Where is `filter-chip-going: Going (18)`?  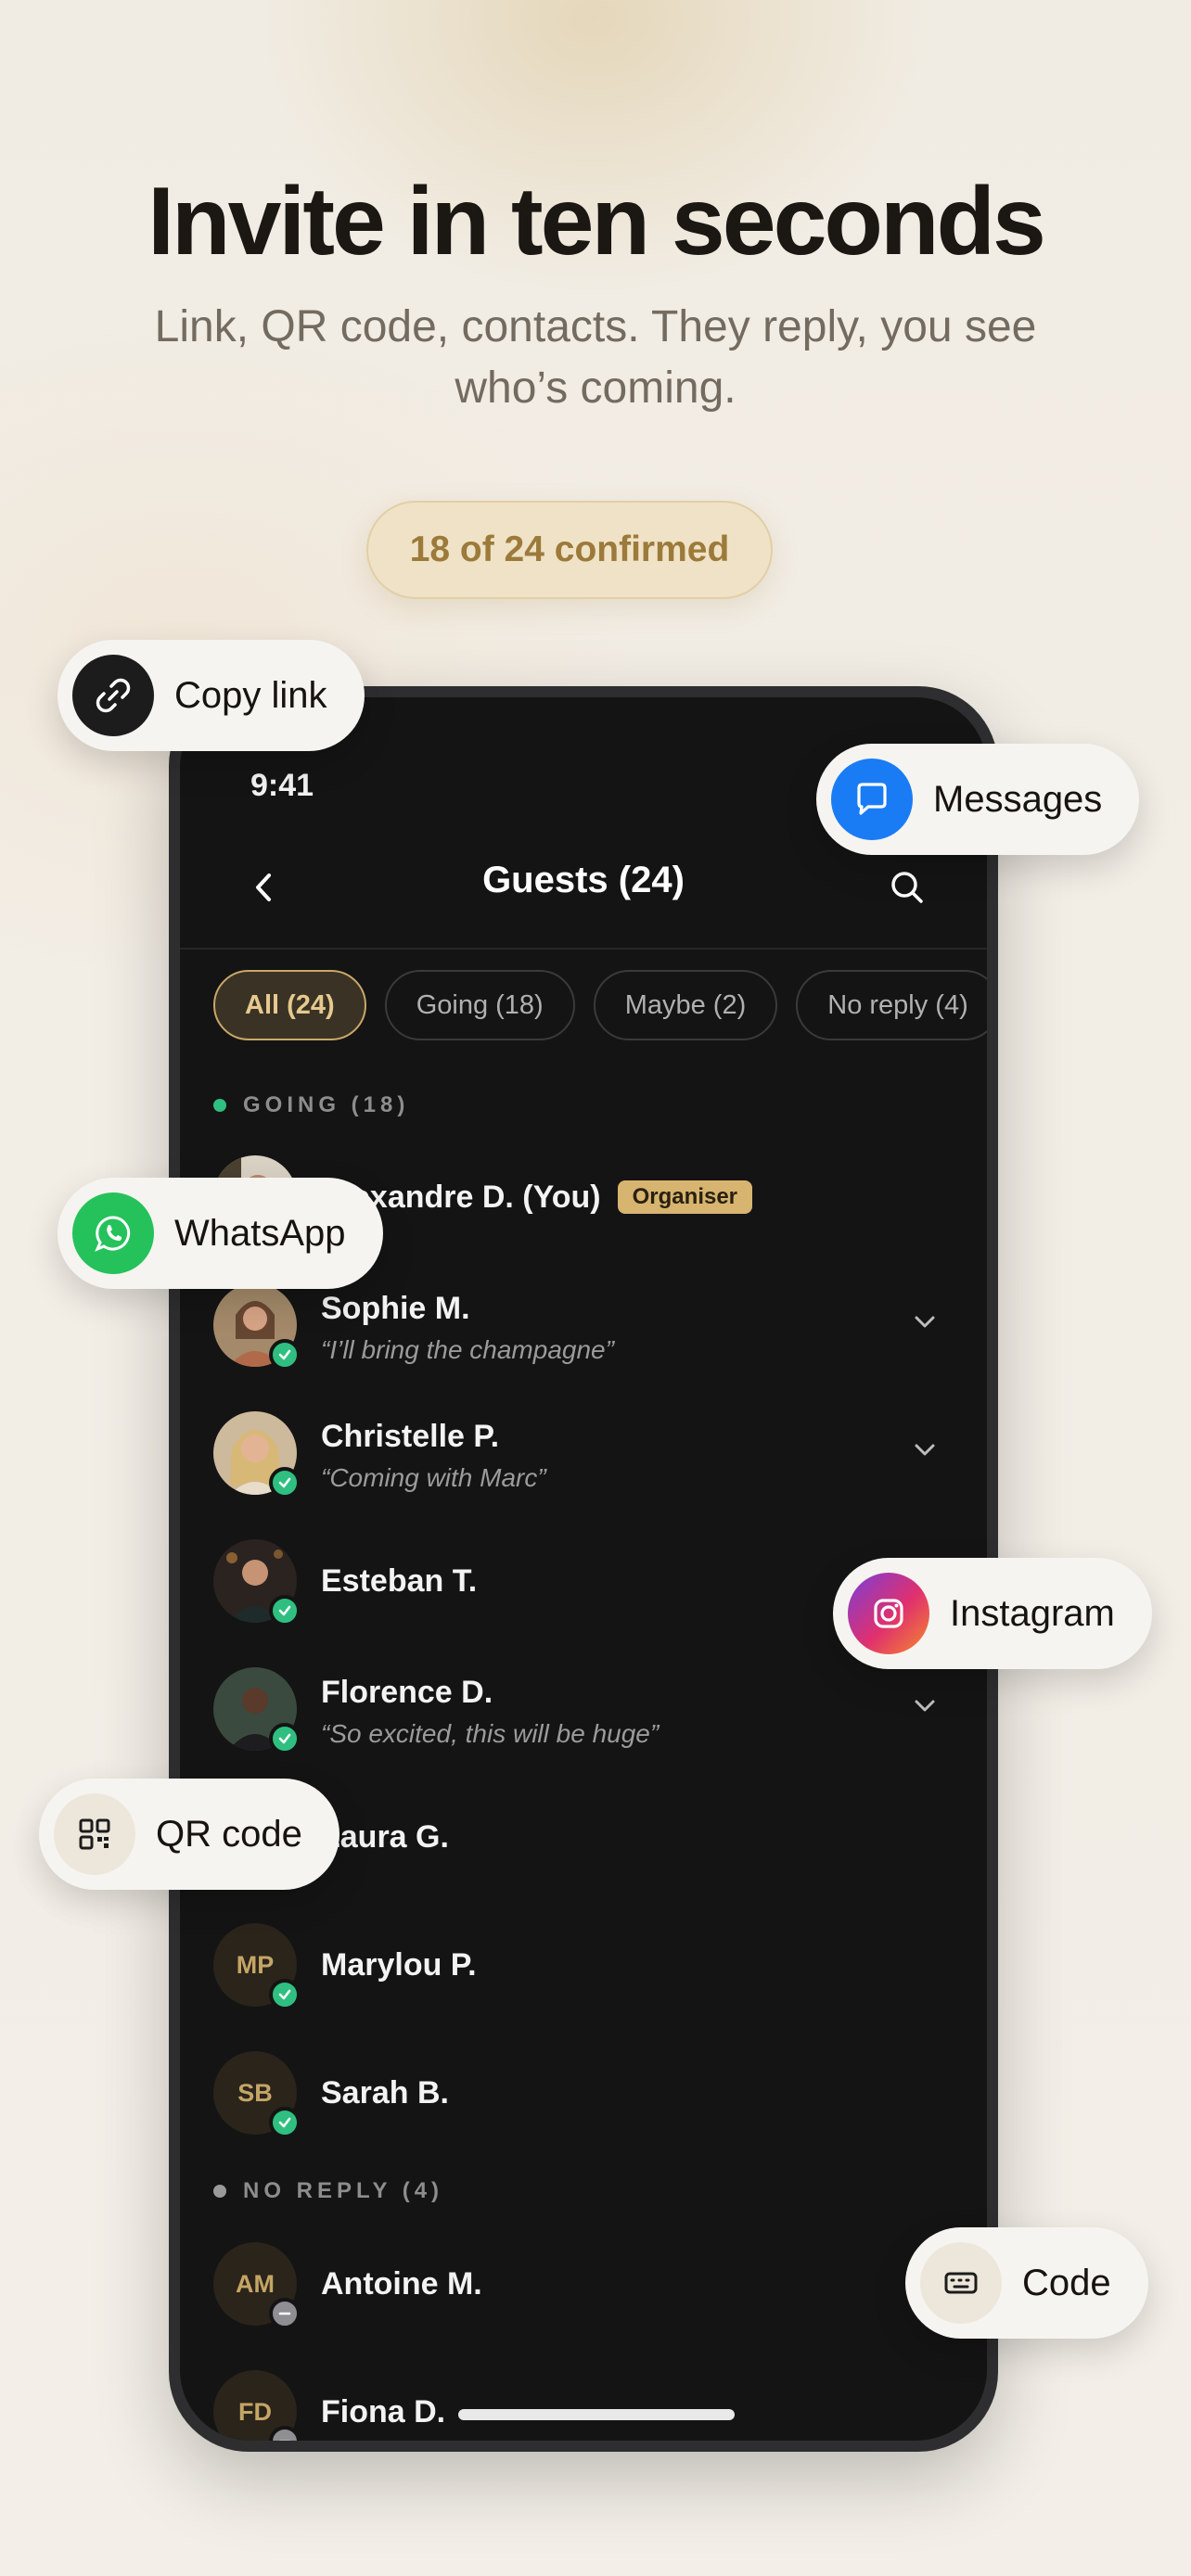
filter-chip-going: Going (18) is located at coordinates (479, 1005).